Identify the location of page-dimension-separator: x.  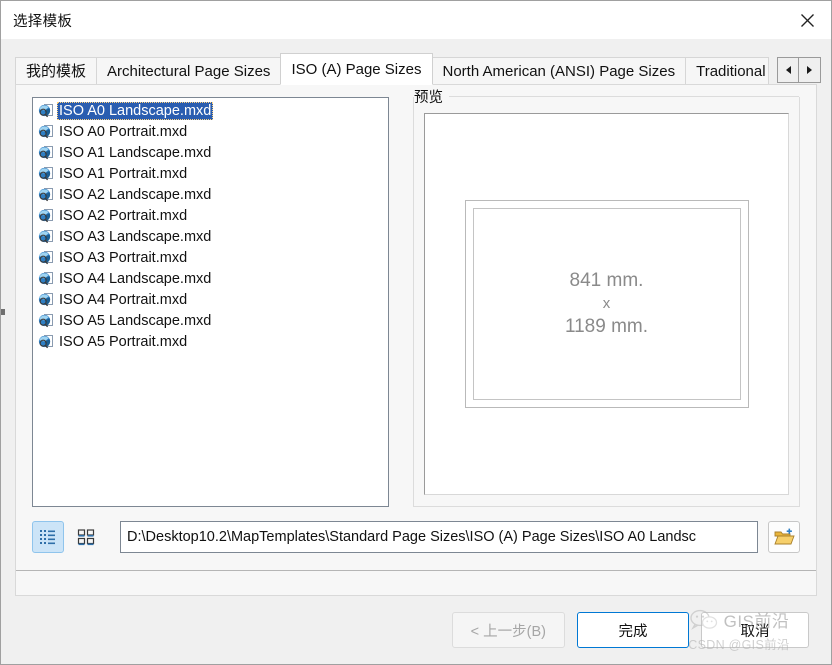
(606, 303).